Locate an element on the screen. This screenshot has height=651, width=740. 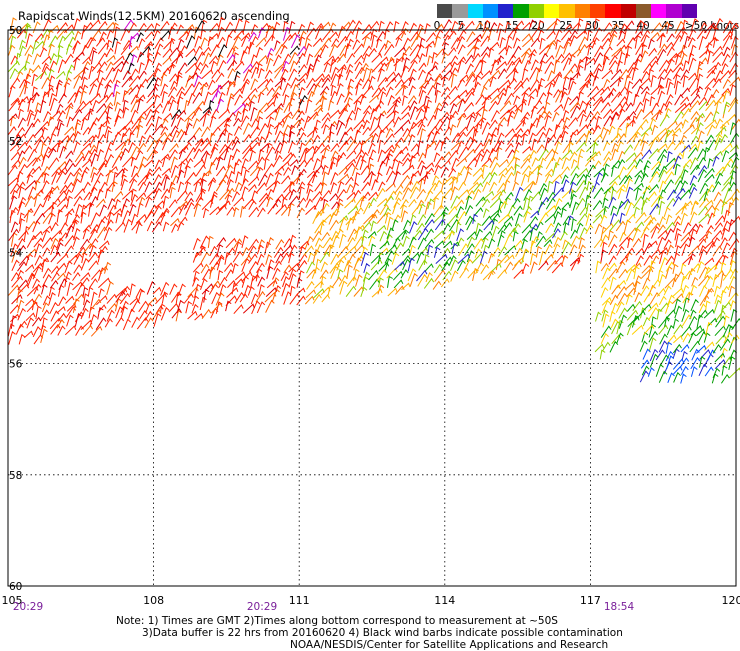
lat-tick-label: 56 is located at coordinates (16, 365).